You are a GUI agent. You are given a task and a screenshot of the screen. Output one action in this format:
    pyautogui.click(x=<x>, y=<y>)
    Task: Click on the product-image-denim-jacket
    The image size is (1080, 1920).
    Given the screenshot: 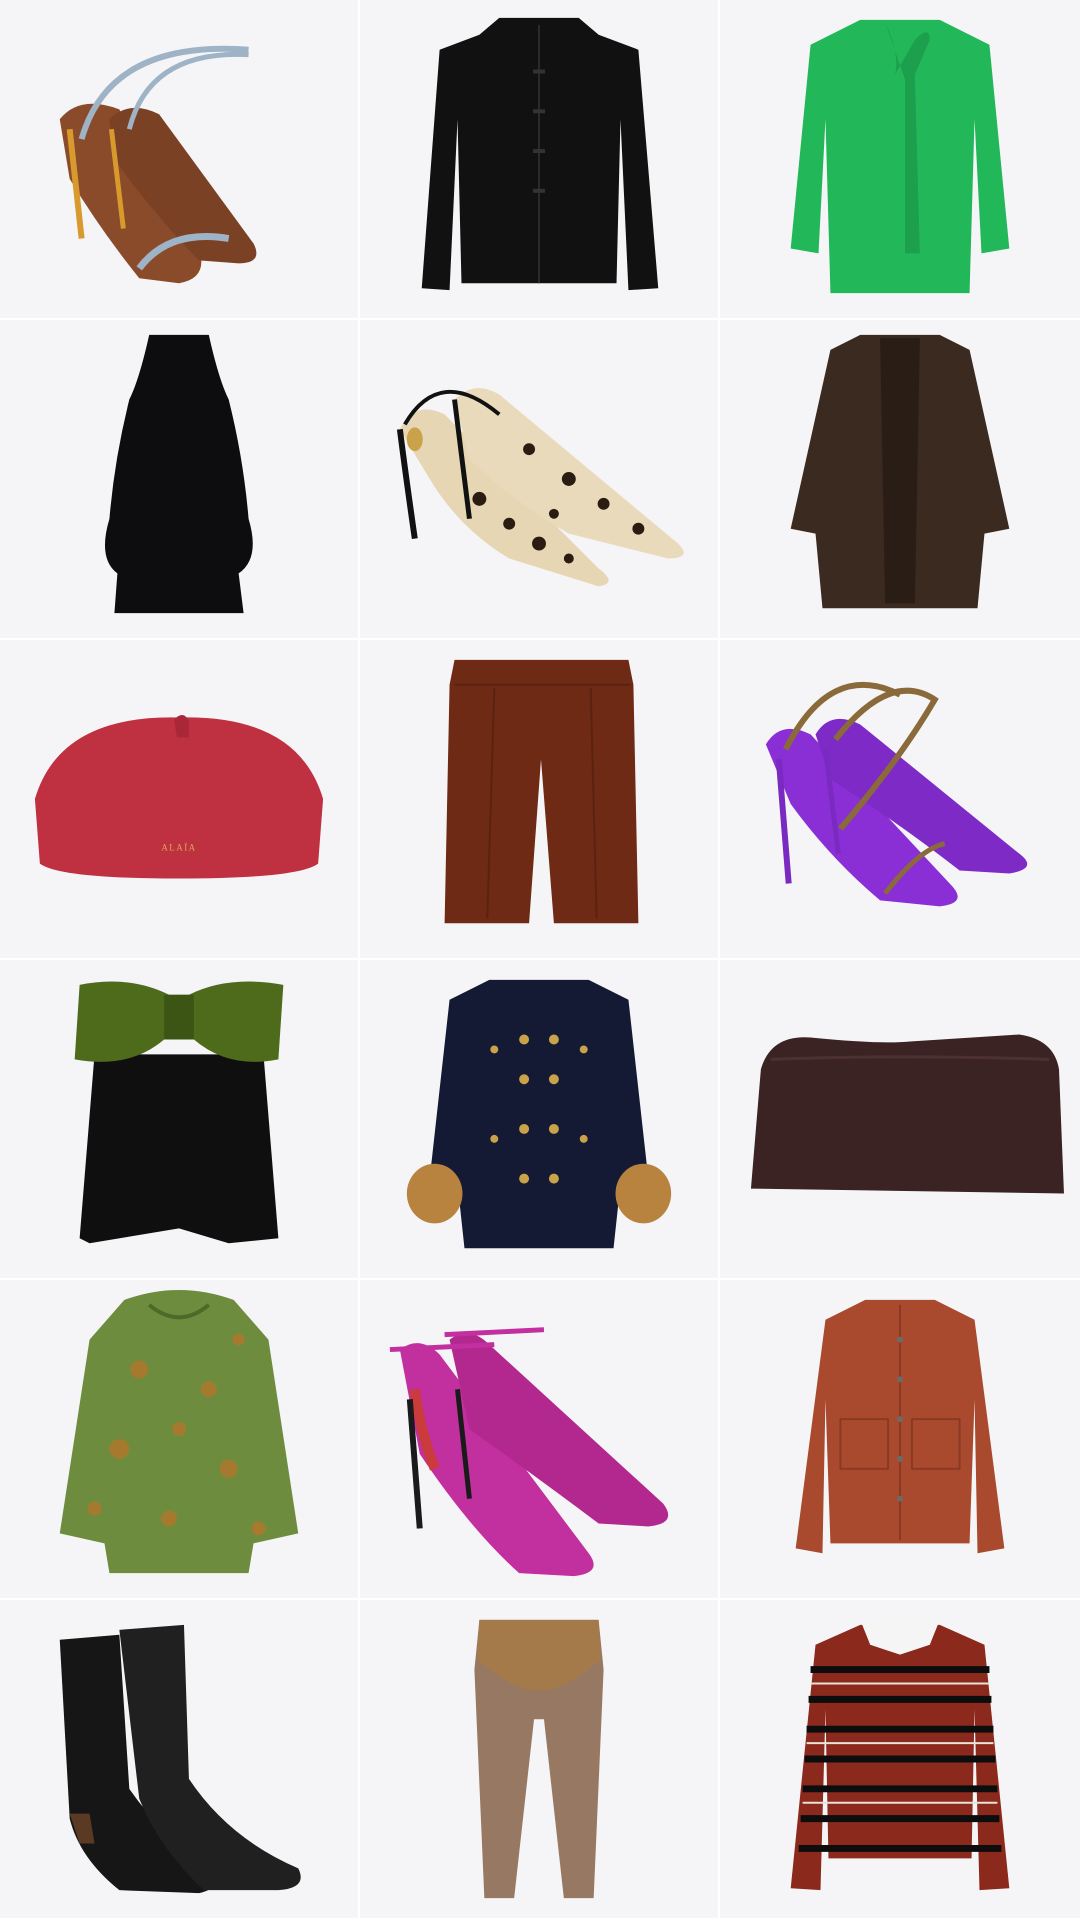 What is the action you would take?
    pyautogui.click(x=900, y=1426)
    